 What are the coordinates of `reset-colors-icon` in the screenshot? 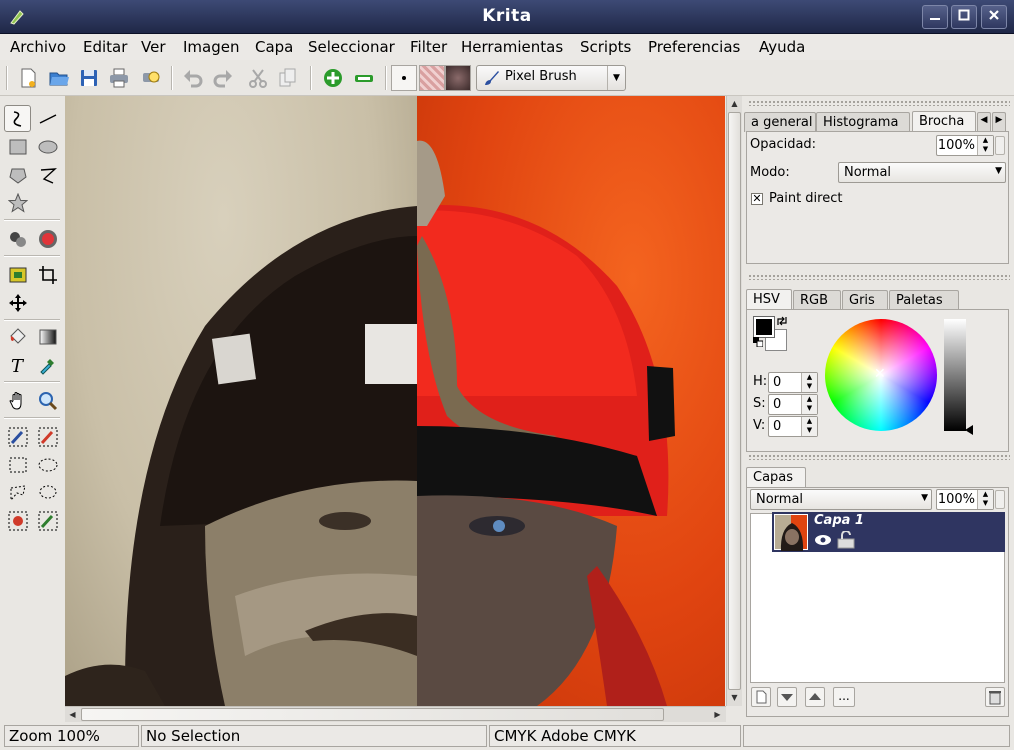 It's located at (758, 342).